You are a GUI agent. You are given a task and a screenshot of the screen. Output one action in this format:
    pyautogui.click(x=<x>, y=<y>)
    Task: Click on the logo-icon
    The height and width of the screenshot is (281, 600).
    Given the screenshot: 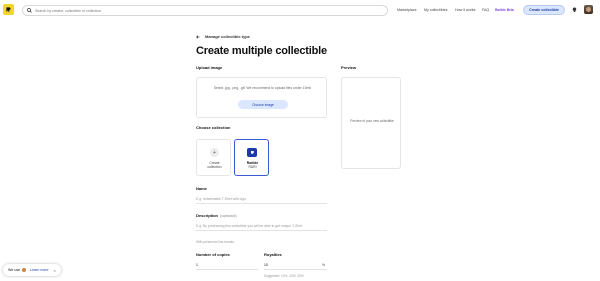 What is the action you would take?
    pyautogui.click(x=8, y=9)
    